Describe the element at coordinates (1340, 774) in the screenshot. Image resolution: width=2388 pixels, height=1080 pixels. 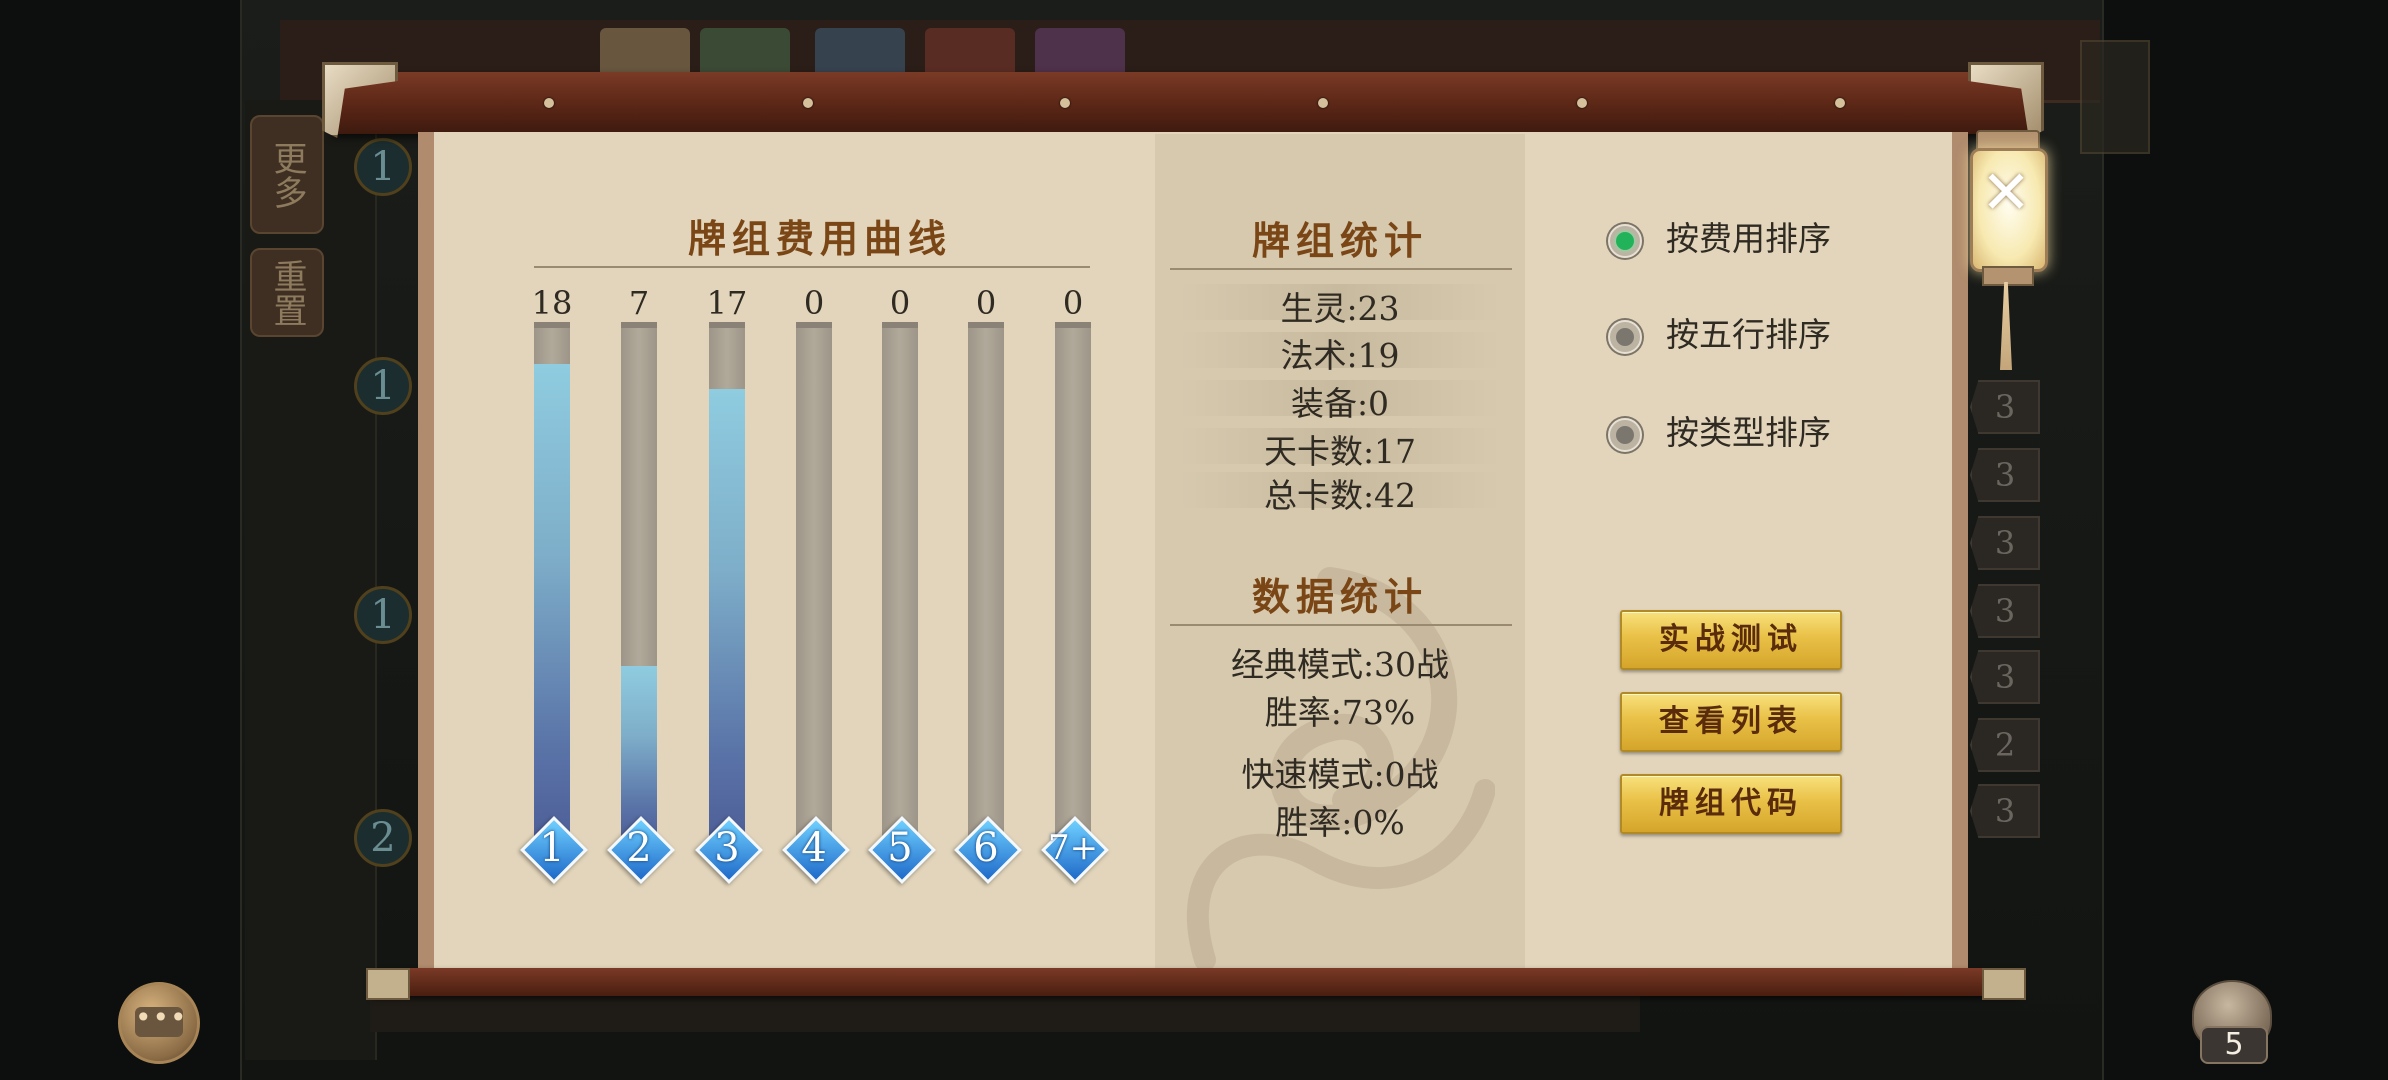
I see `stat-quick-mode: 快速模式:0战` at that location.